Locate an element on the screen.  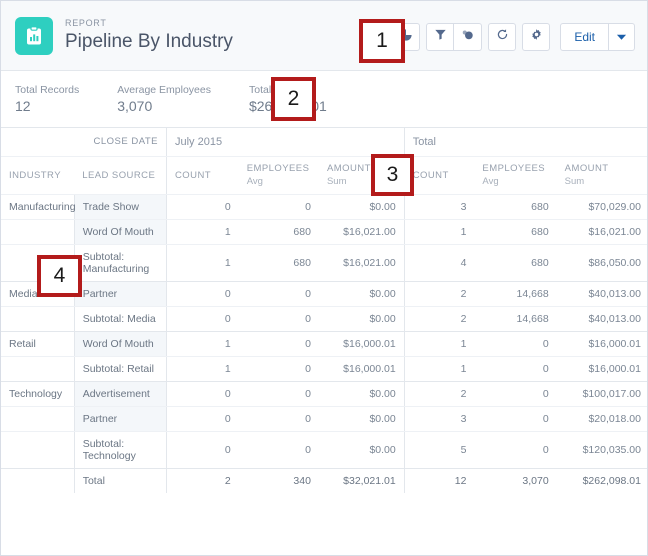
cell-lead-source: Advertisement is located at coordinates (120, 393).